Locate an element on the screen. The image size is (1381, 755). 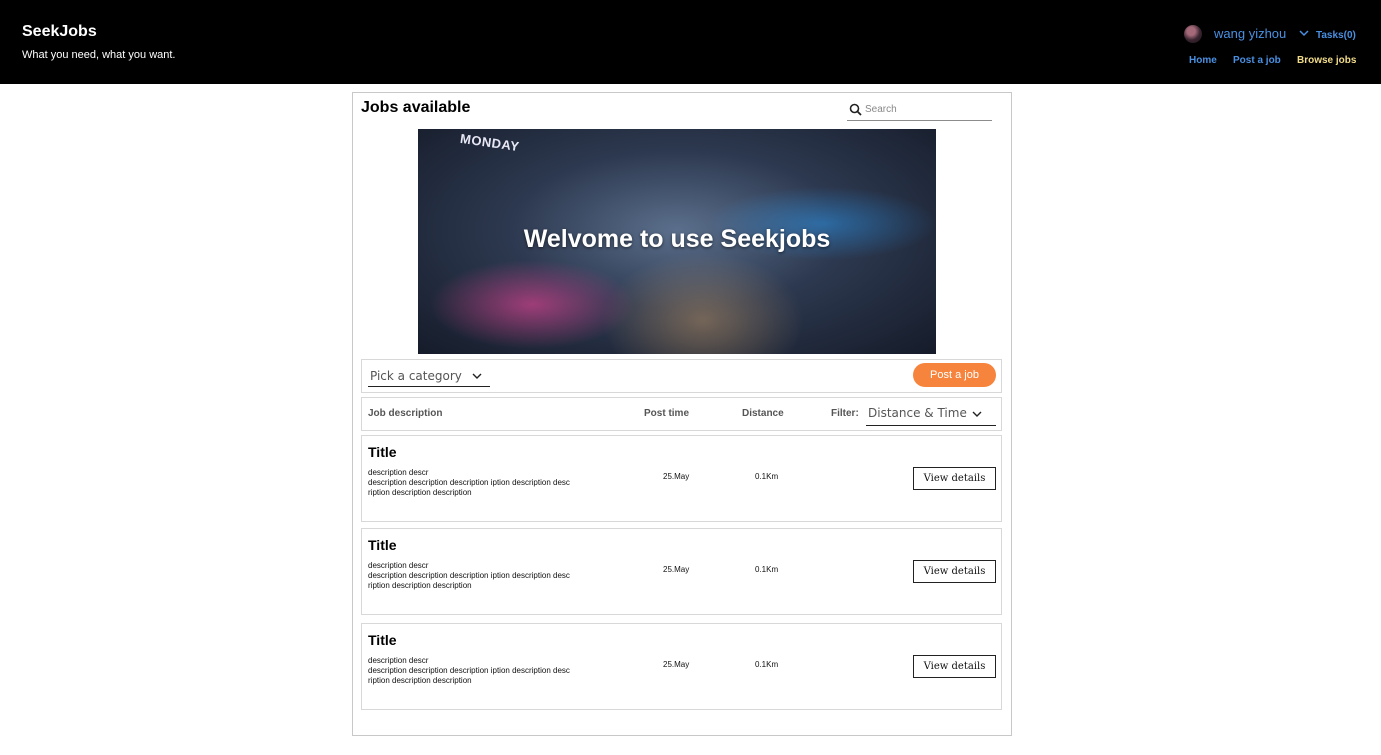
category-select: Pick a category is located at coordinates (429, 376).